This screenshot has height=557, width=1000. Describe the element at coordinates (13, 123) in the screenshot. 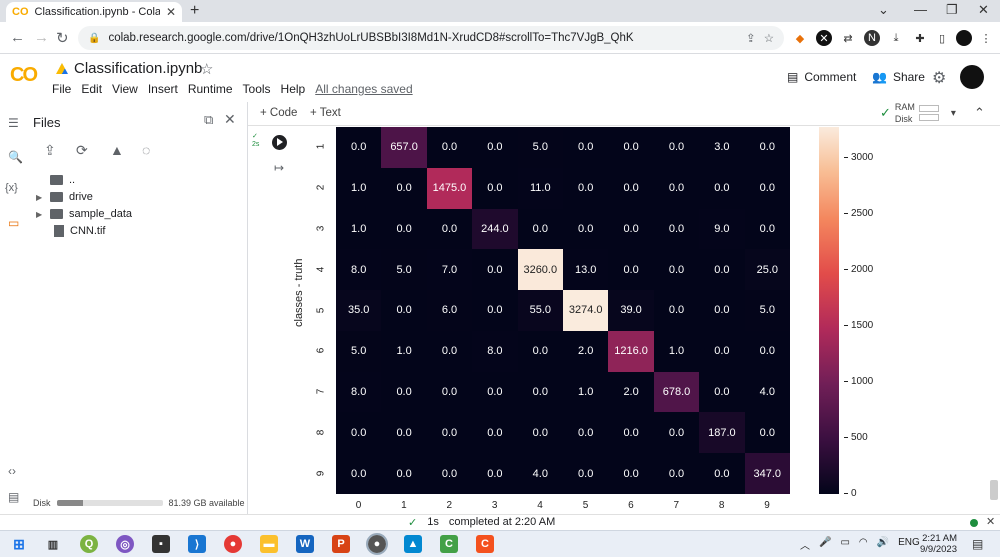

I see `table-of-contents-icon: ☰` at that location.